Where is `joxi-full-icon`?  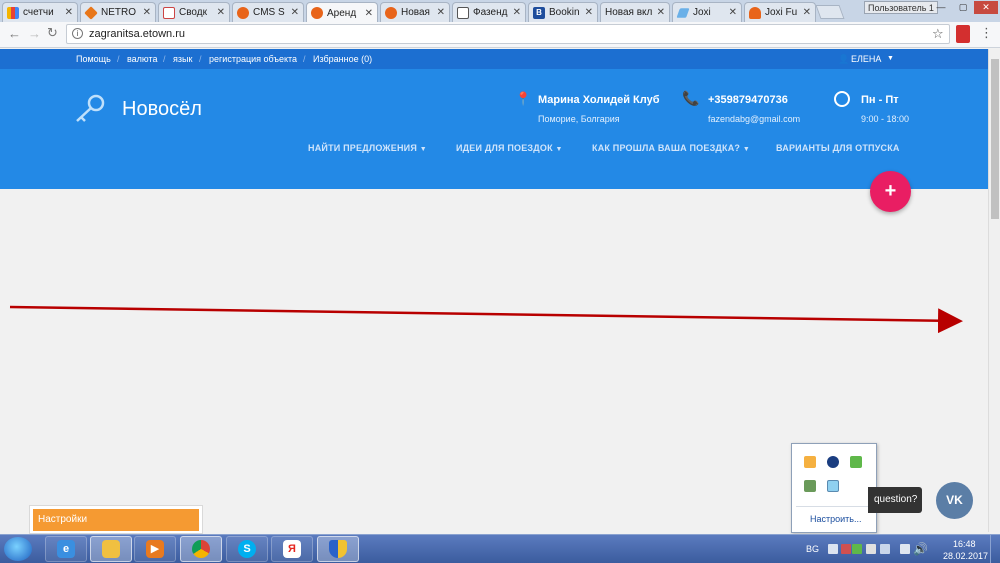
joxi-full-icon is located at coordinates (755, 12).